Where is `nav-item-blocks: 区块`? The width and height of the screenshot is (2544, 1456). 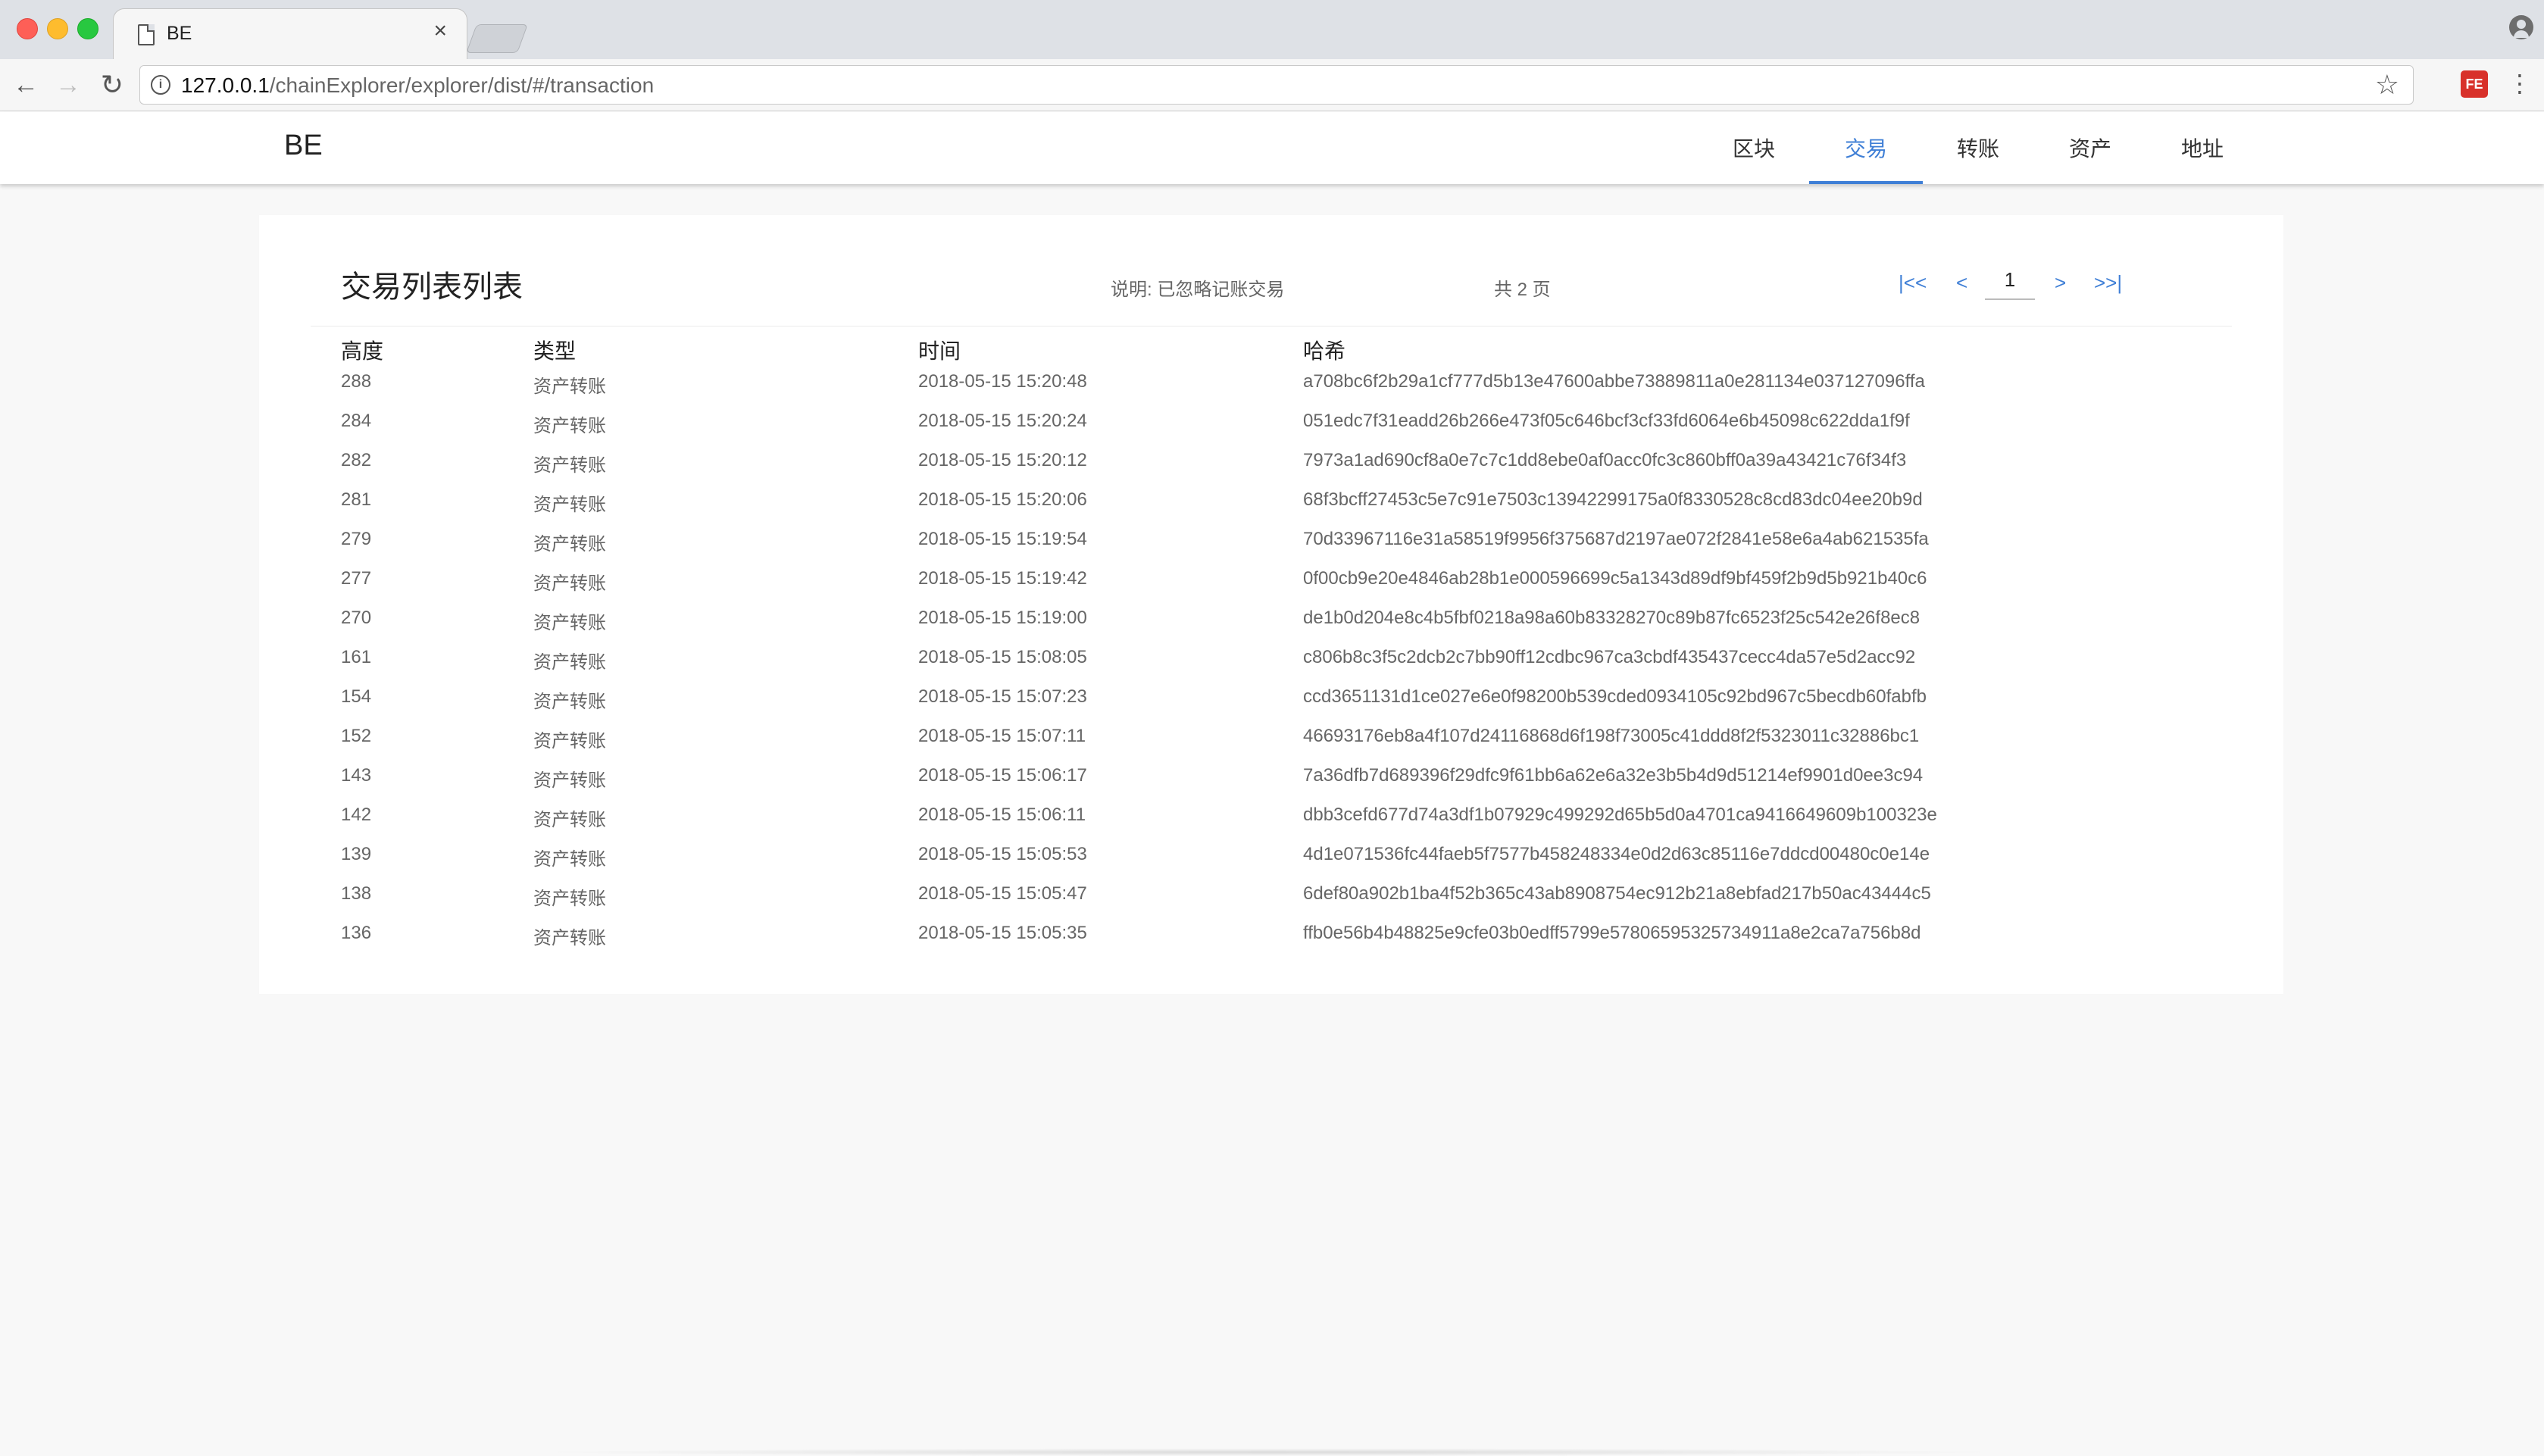
nav-item-blocks: 区块 is located at coordinates (1754, 147).